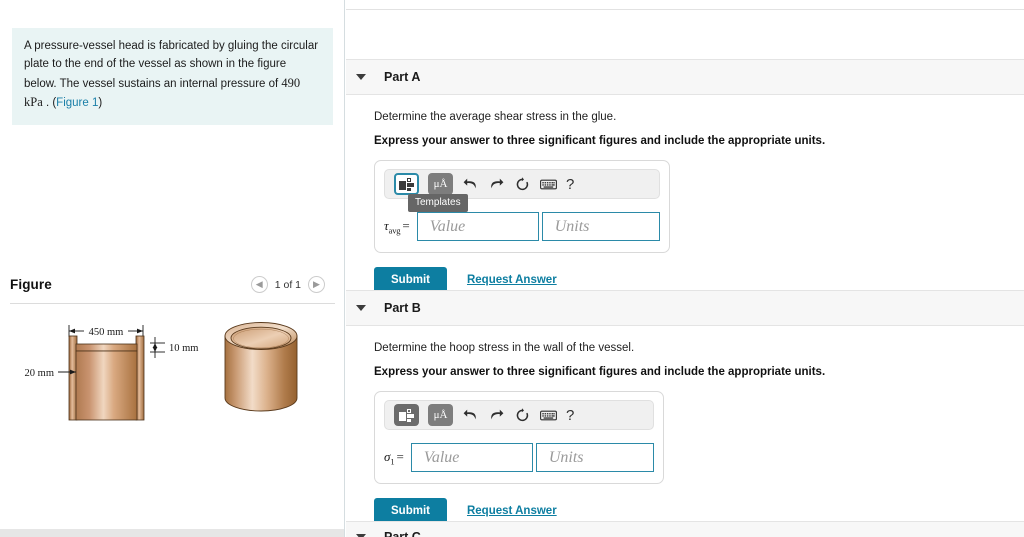  I want to click on dim-10-label: 10 mm, so click(183, 348).